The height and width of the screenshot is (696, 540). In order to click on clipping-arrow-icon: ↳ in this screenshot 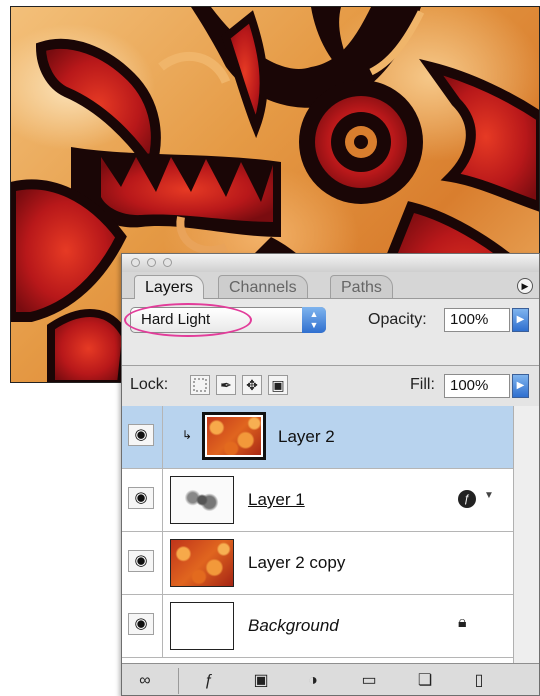, I will do `click(187, 435)`.